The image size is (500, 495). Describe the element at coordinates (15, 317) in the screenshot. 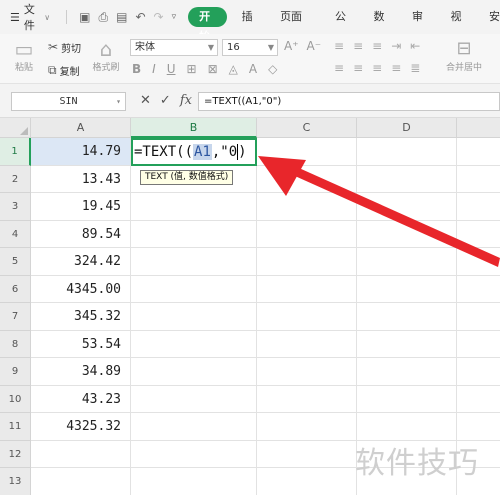

I see `row-header-7: 7` at that location.